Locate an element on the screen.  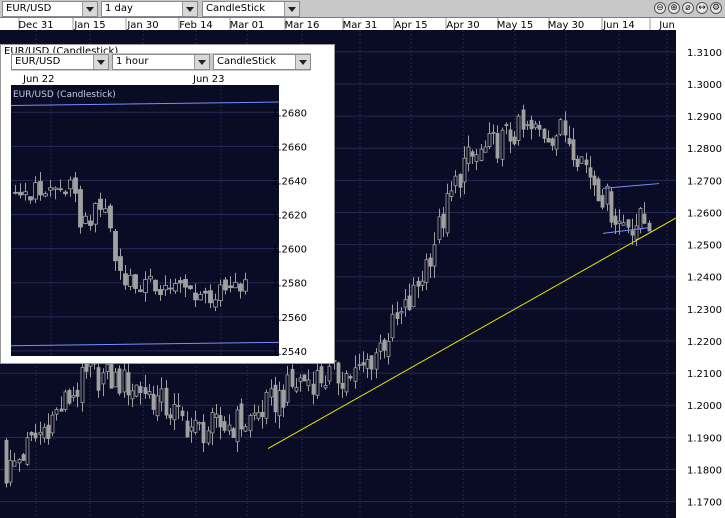
x-tick-label: Apr 30 is located at coordinates (462, 25).